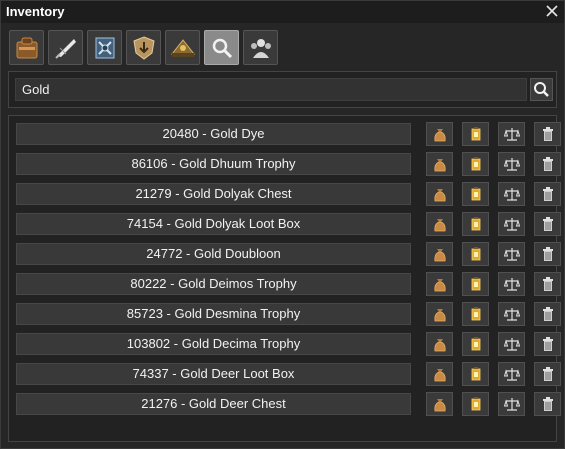  What do you see at coordinates (213, 194) in the screenshot?
I see `item-label: 21279 - Gold Dolyak Chest` at bounding box center [213, 194].